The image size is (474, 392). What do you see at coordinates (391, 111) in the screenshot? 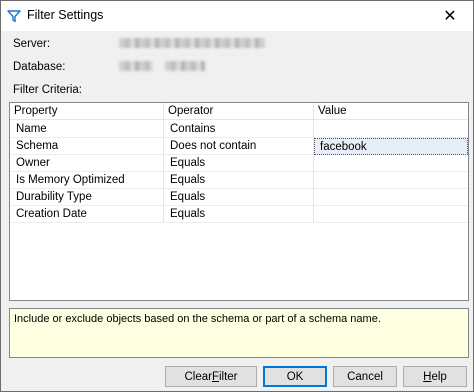
I see `column-header-value: Value` at bounding box center [391, 111].